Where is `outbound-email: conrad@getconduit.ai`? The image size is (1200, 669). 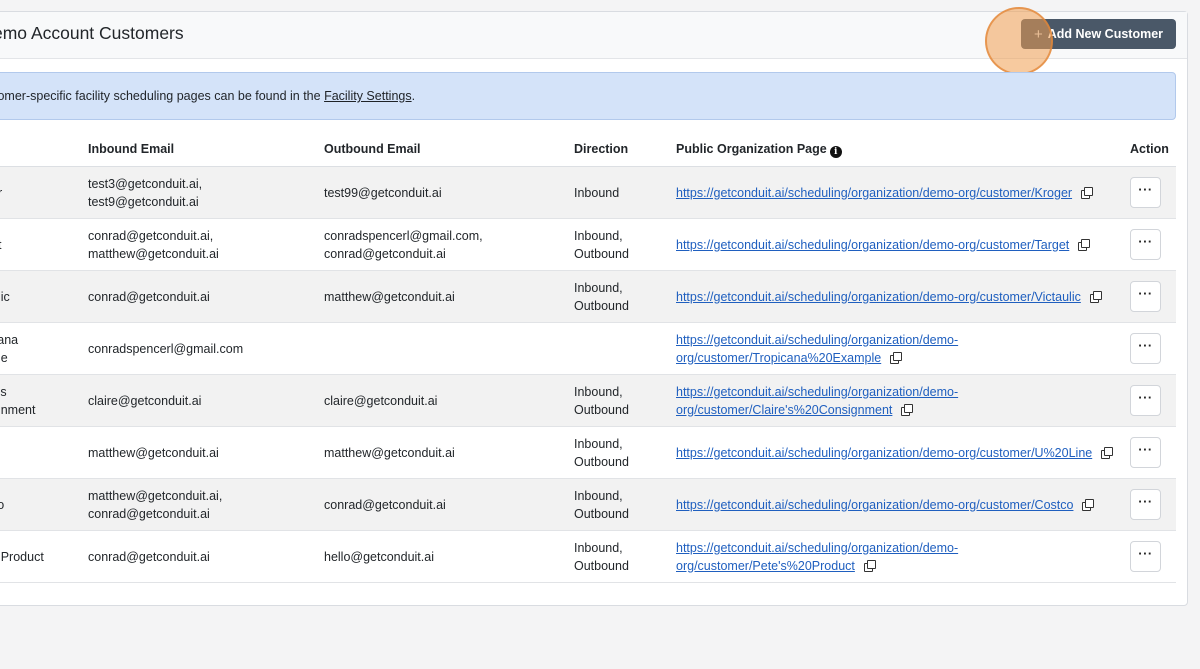 outbound-email: conrad@getconduit.ai is located at coordinates (385, 504).